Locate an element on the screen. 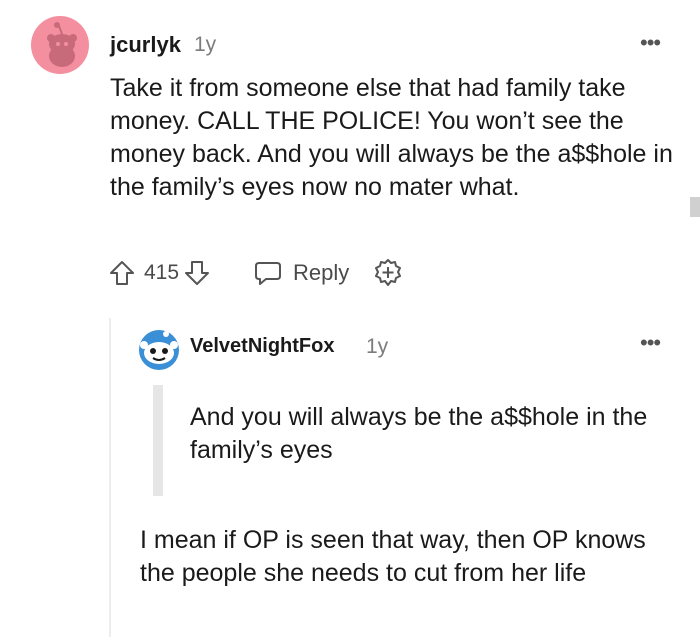 The width and height of the screenshot is (700, 637). award-icon is located at coordinates (388, 273).